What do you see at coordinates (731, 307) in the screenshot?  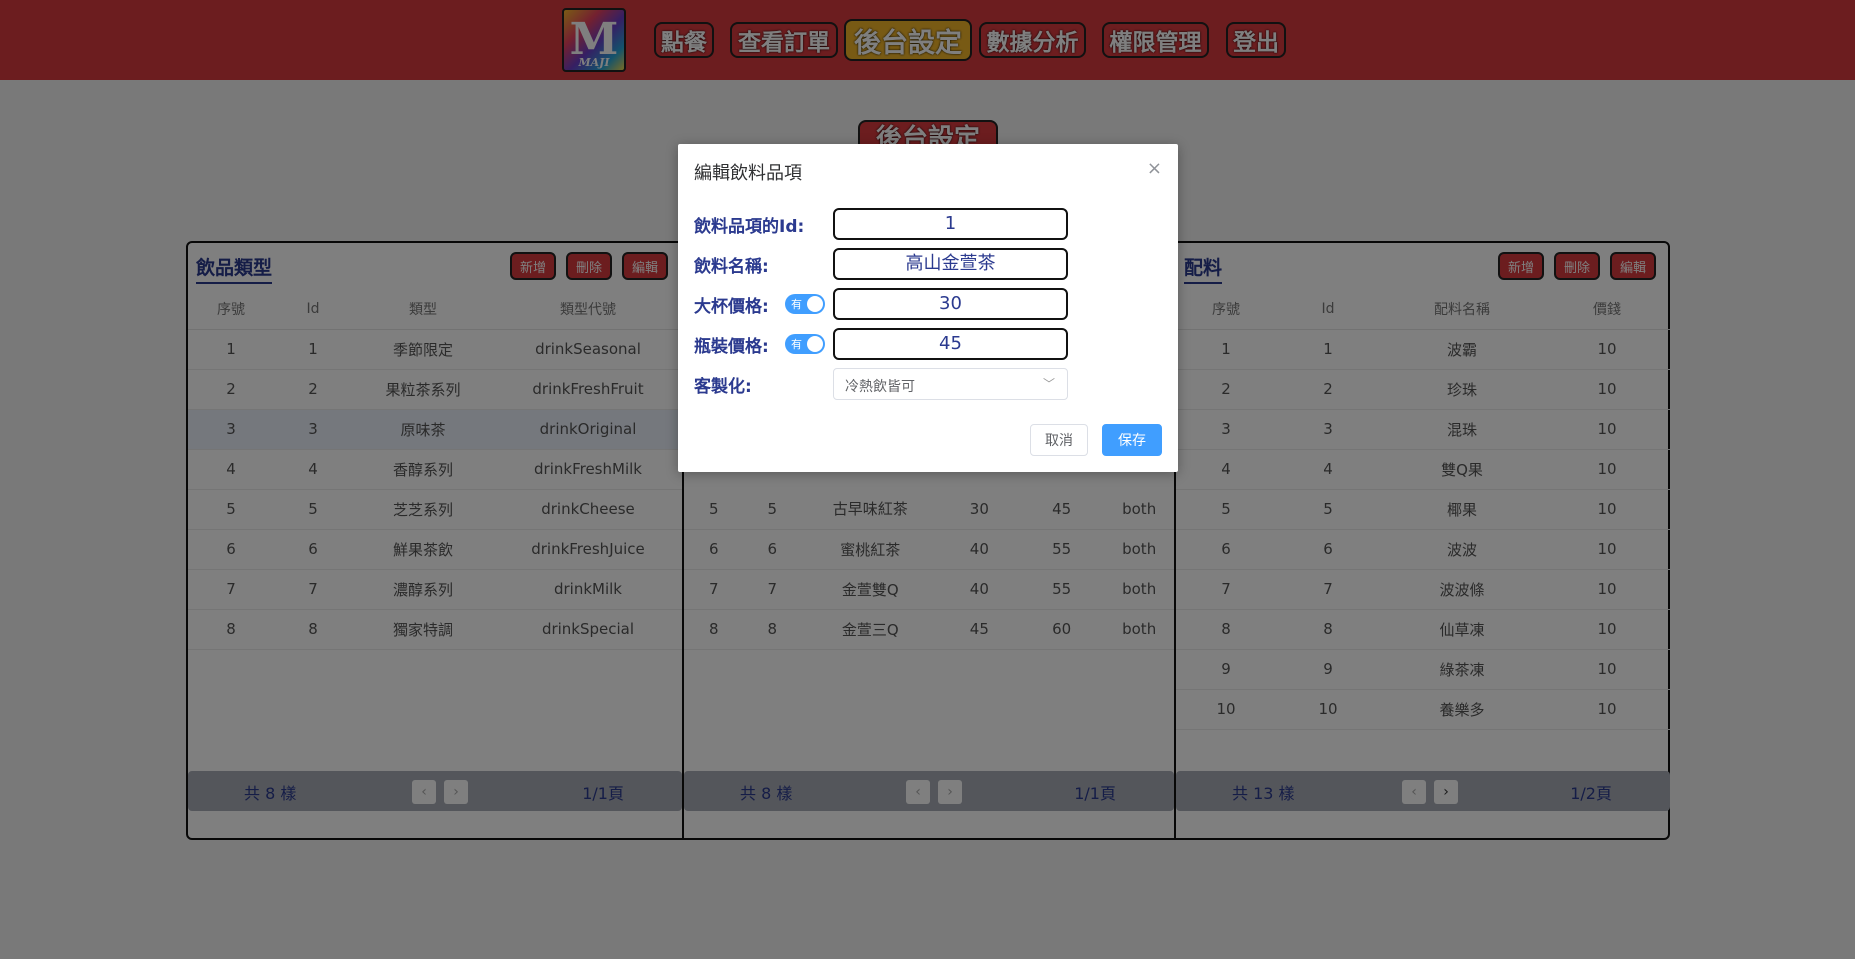 I see `field-label: 大杯價格:` at bounding box center [731, 307].